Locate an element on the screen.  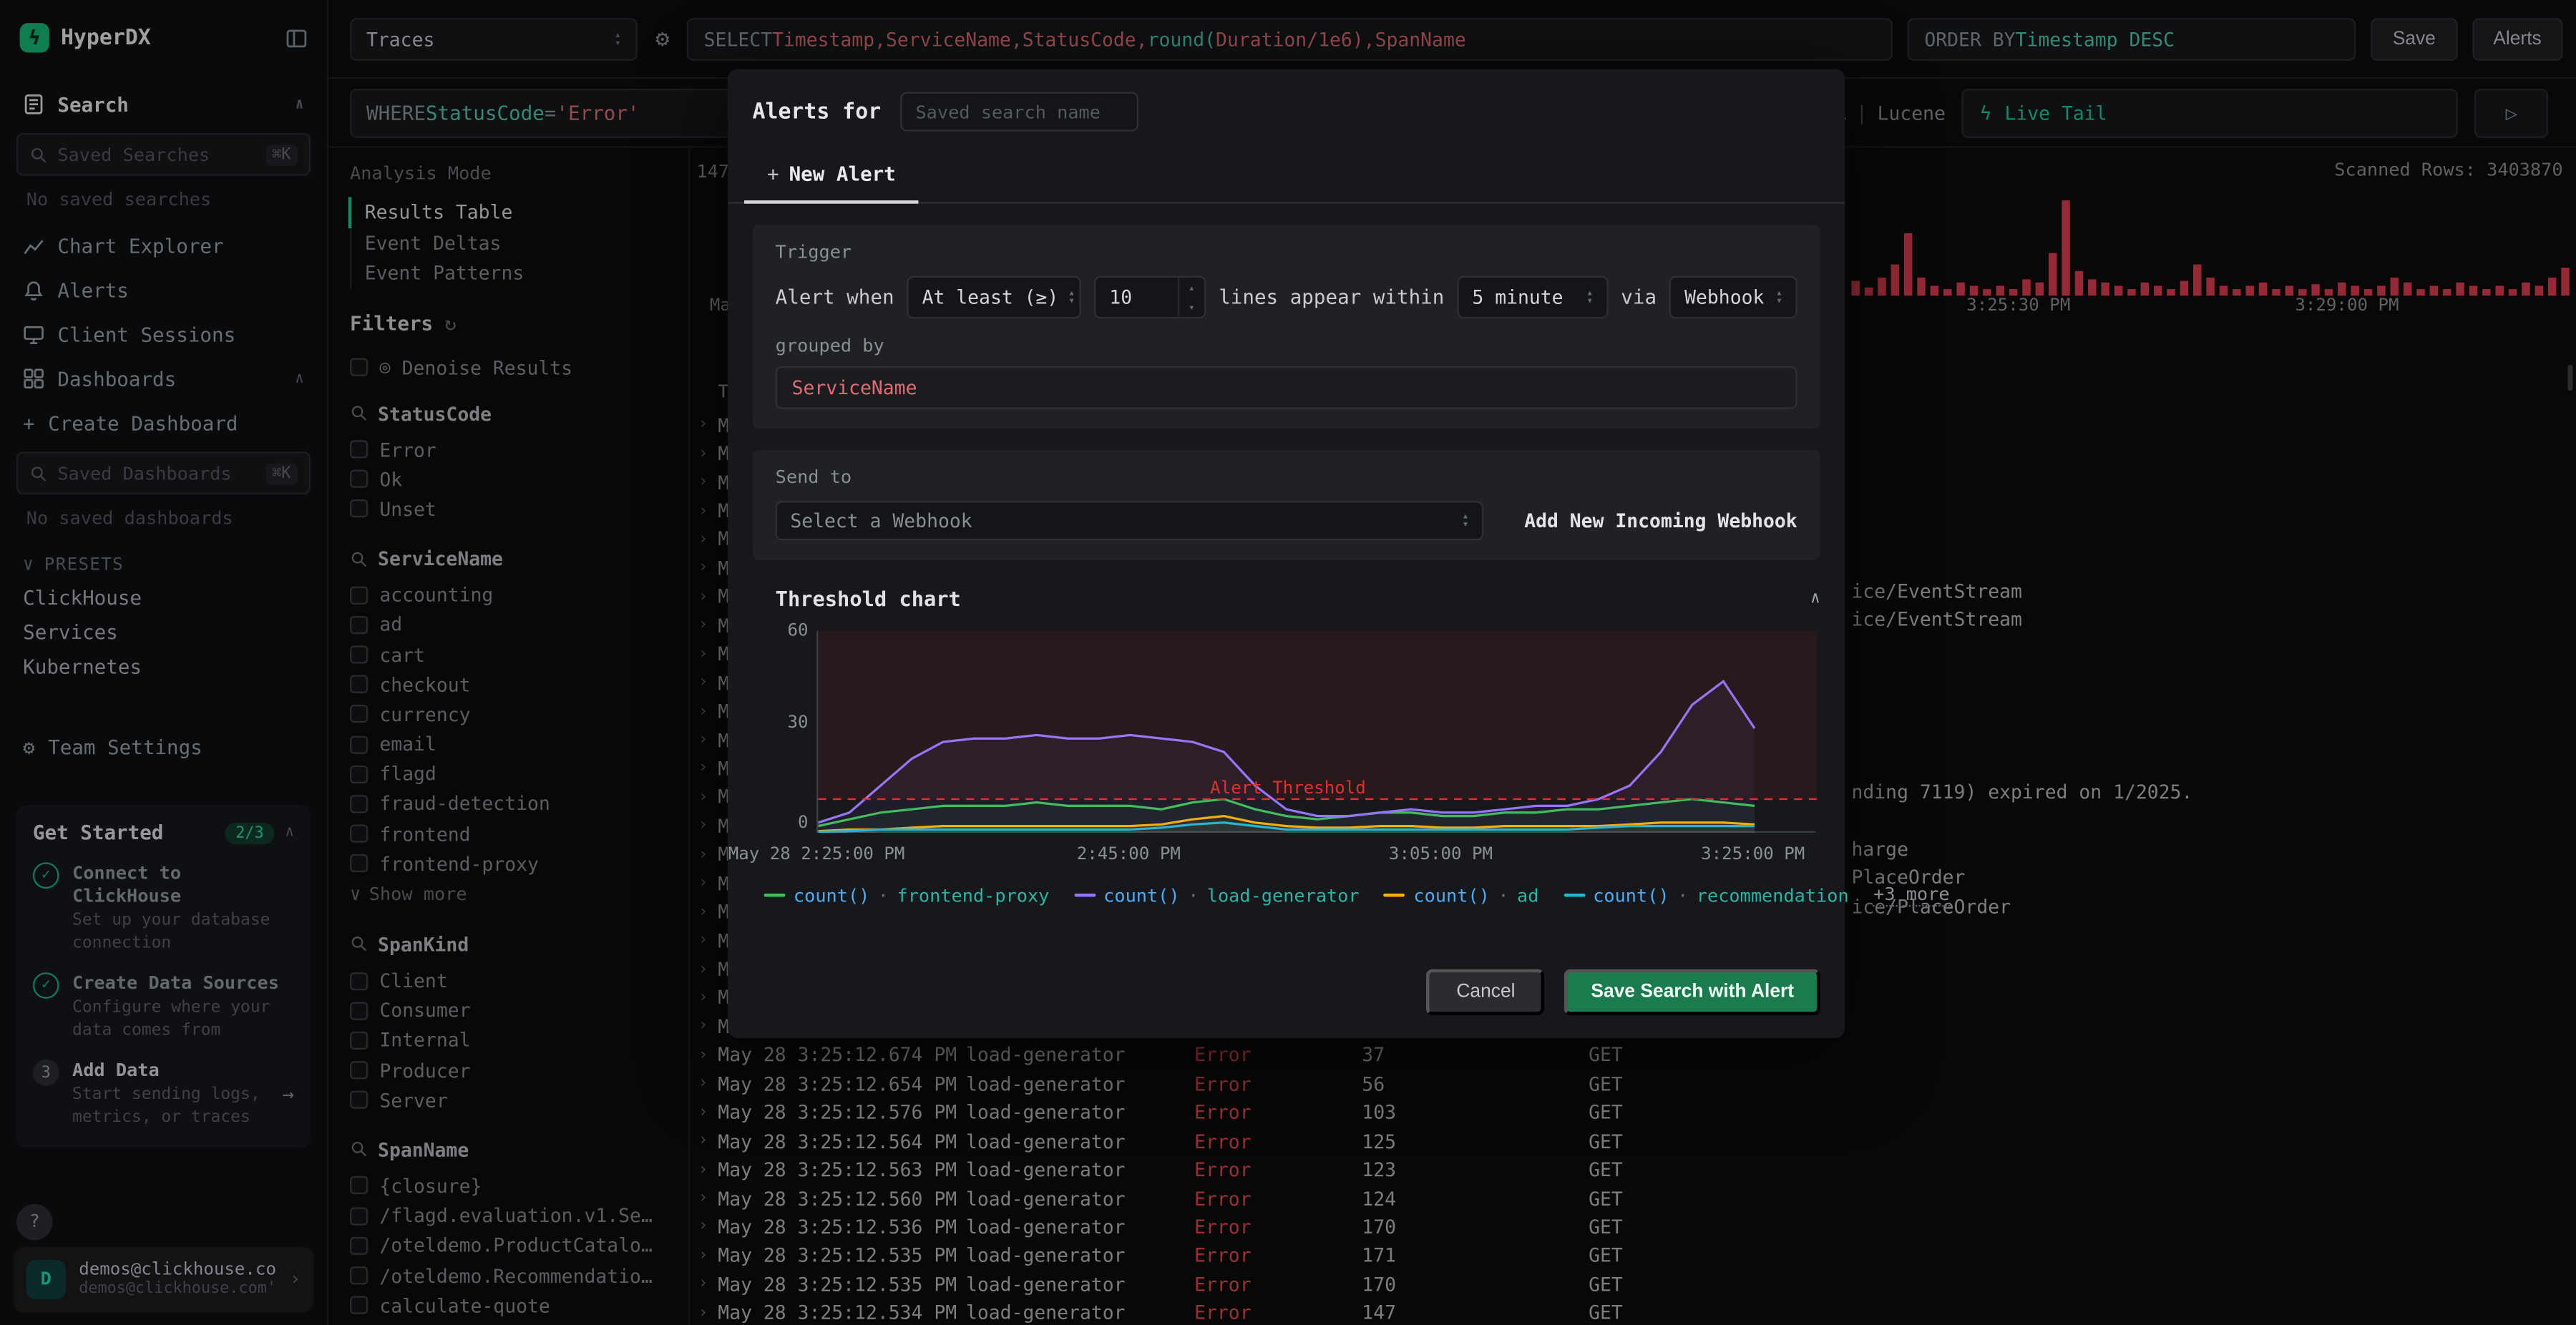
legend-series-name: load-generator is located at coordinates (1283, 895).